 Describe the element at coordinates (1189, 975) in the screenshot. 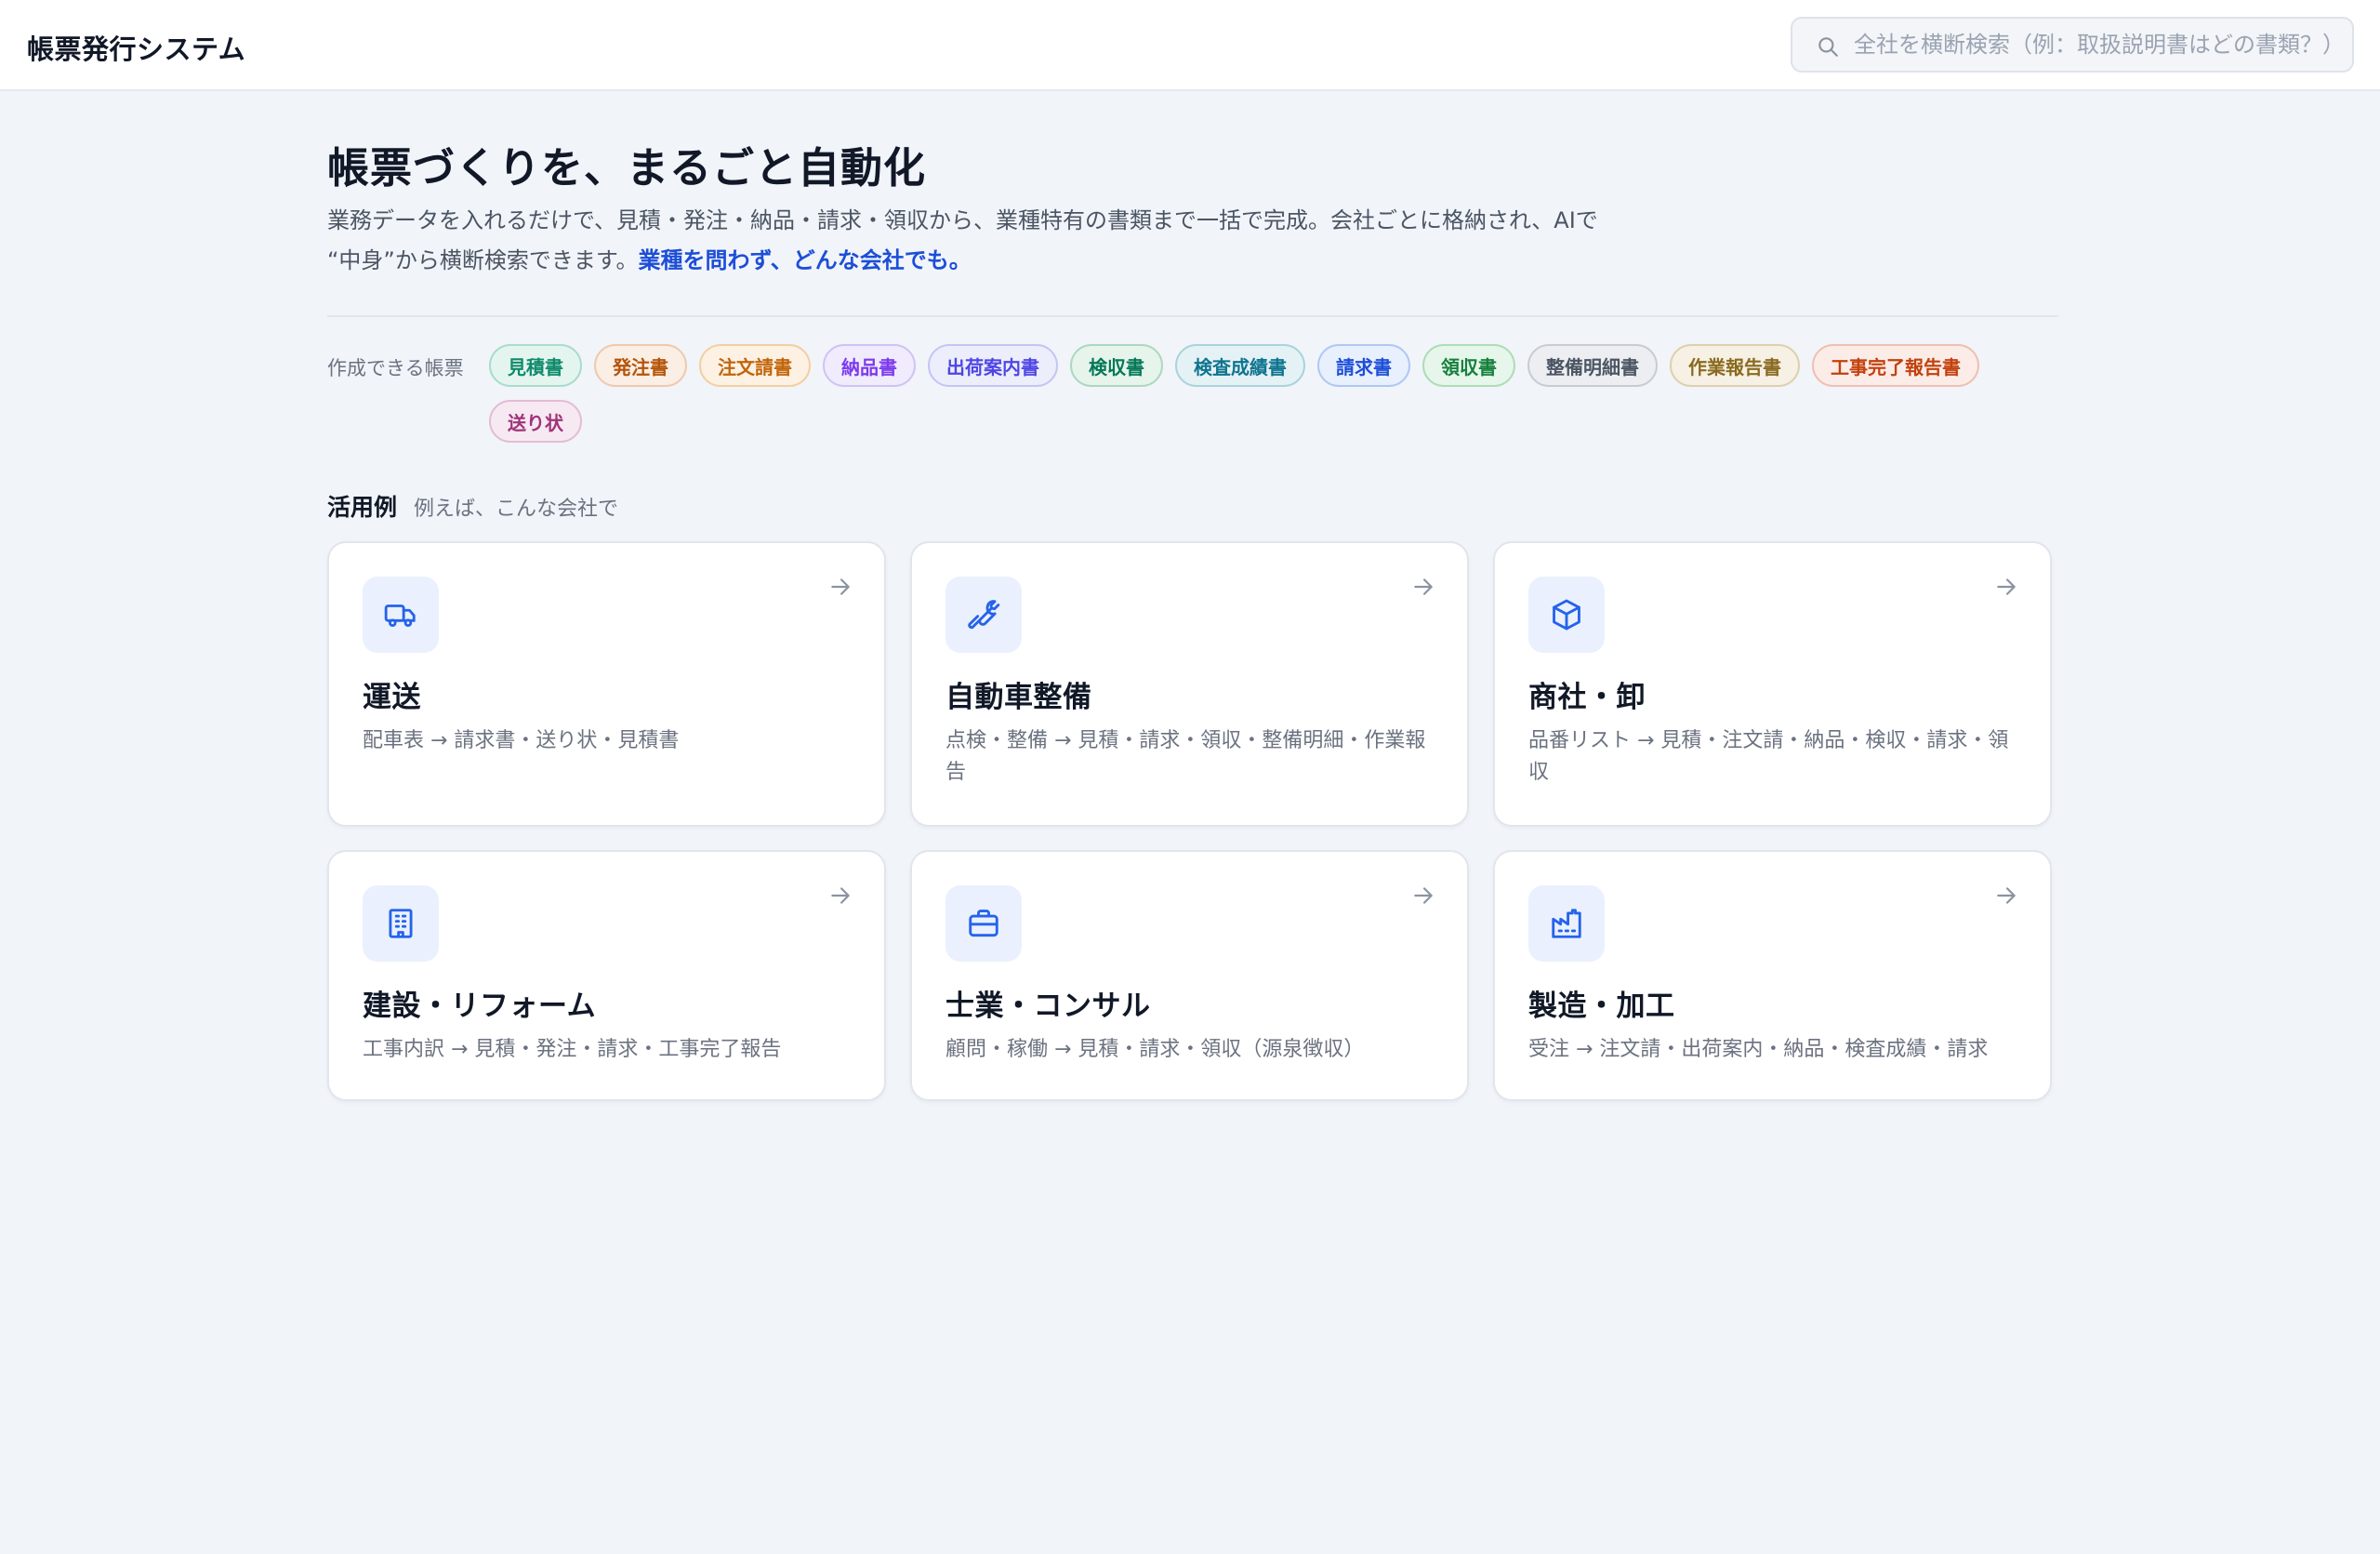

I see `example-card-consulting: 士業・コンサル 顧問・稼働 → 見積・請求・領収（源泉徴収）` at that location.